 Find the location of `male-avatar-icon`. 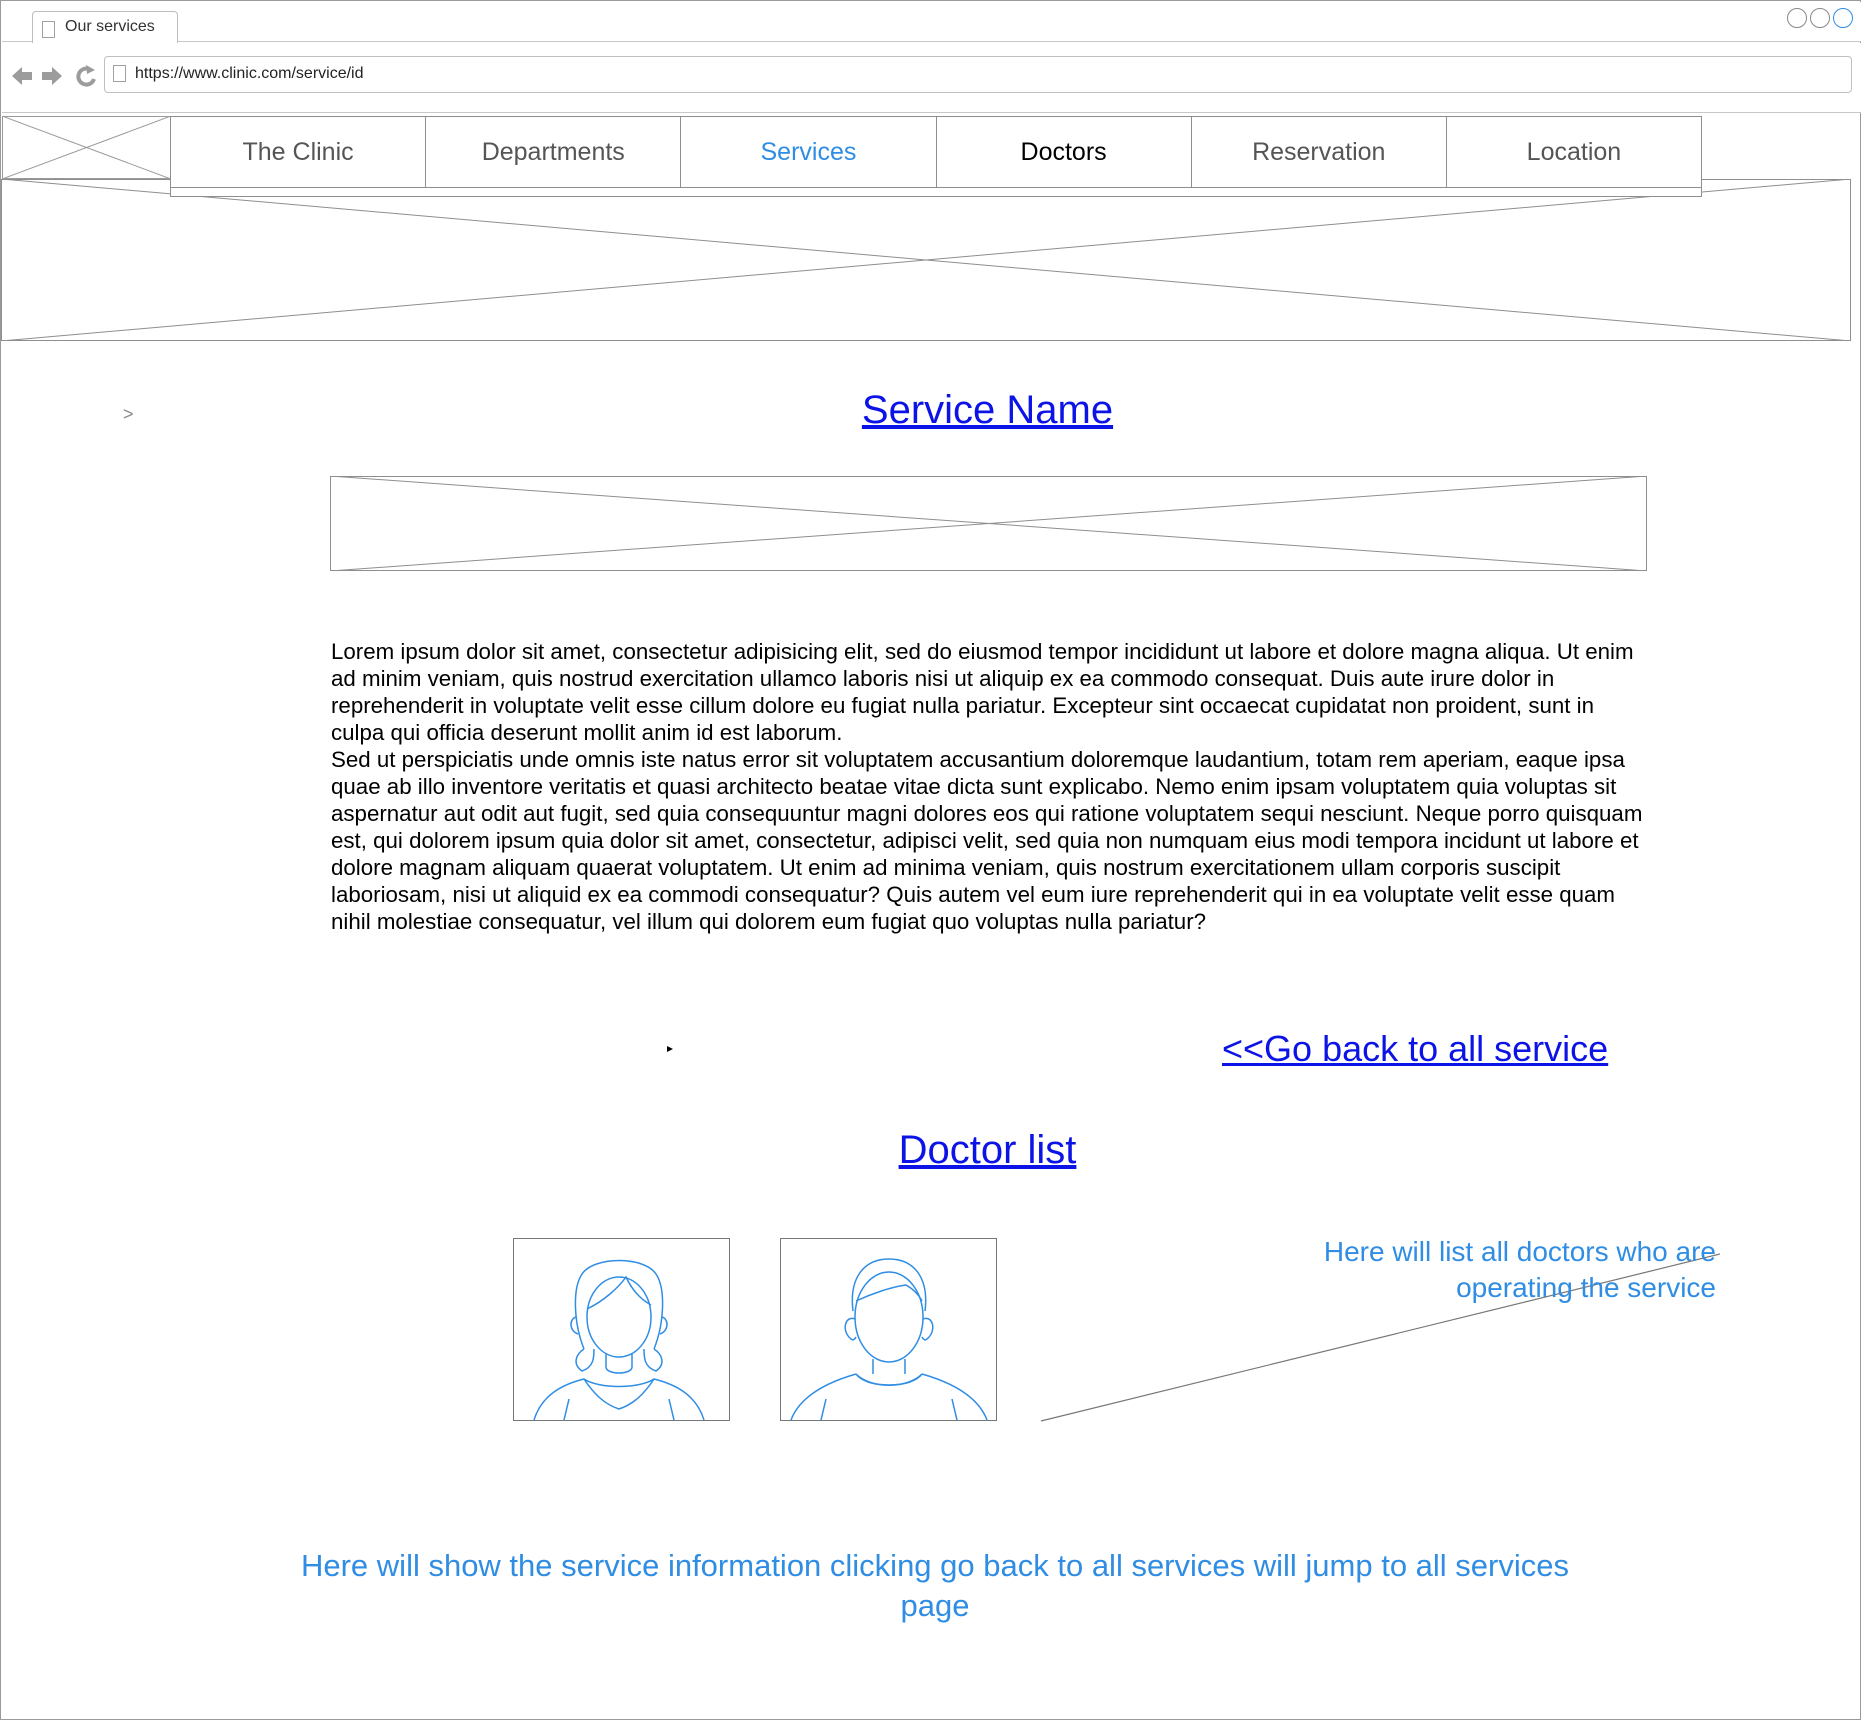

male-avatar-icon is located at coordinates (889, 1339).